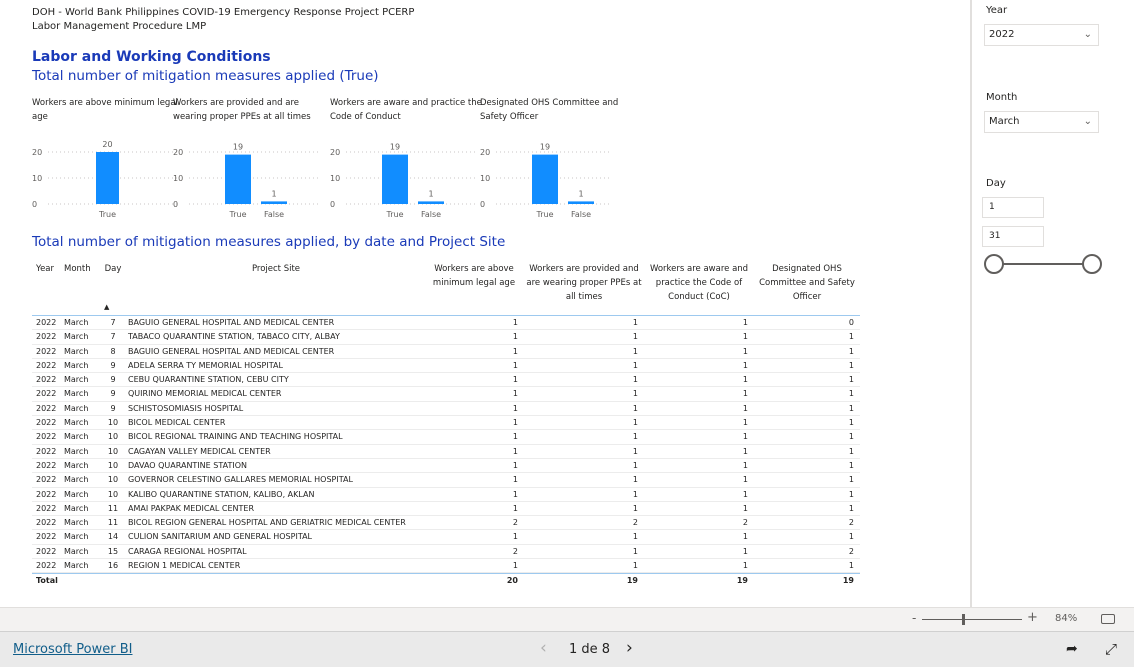 Image resolution: width=1134 pixels, height=667 pixels. I want to click on next-page-button: ›, so click(629, 648).